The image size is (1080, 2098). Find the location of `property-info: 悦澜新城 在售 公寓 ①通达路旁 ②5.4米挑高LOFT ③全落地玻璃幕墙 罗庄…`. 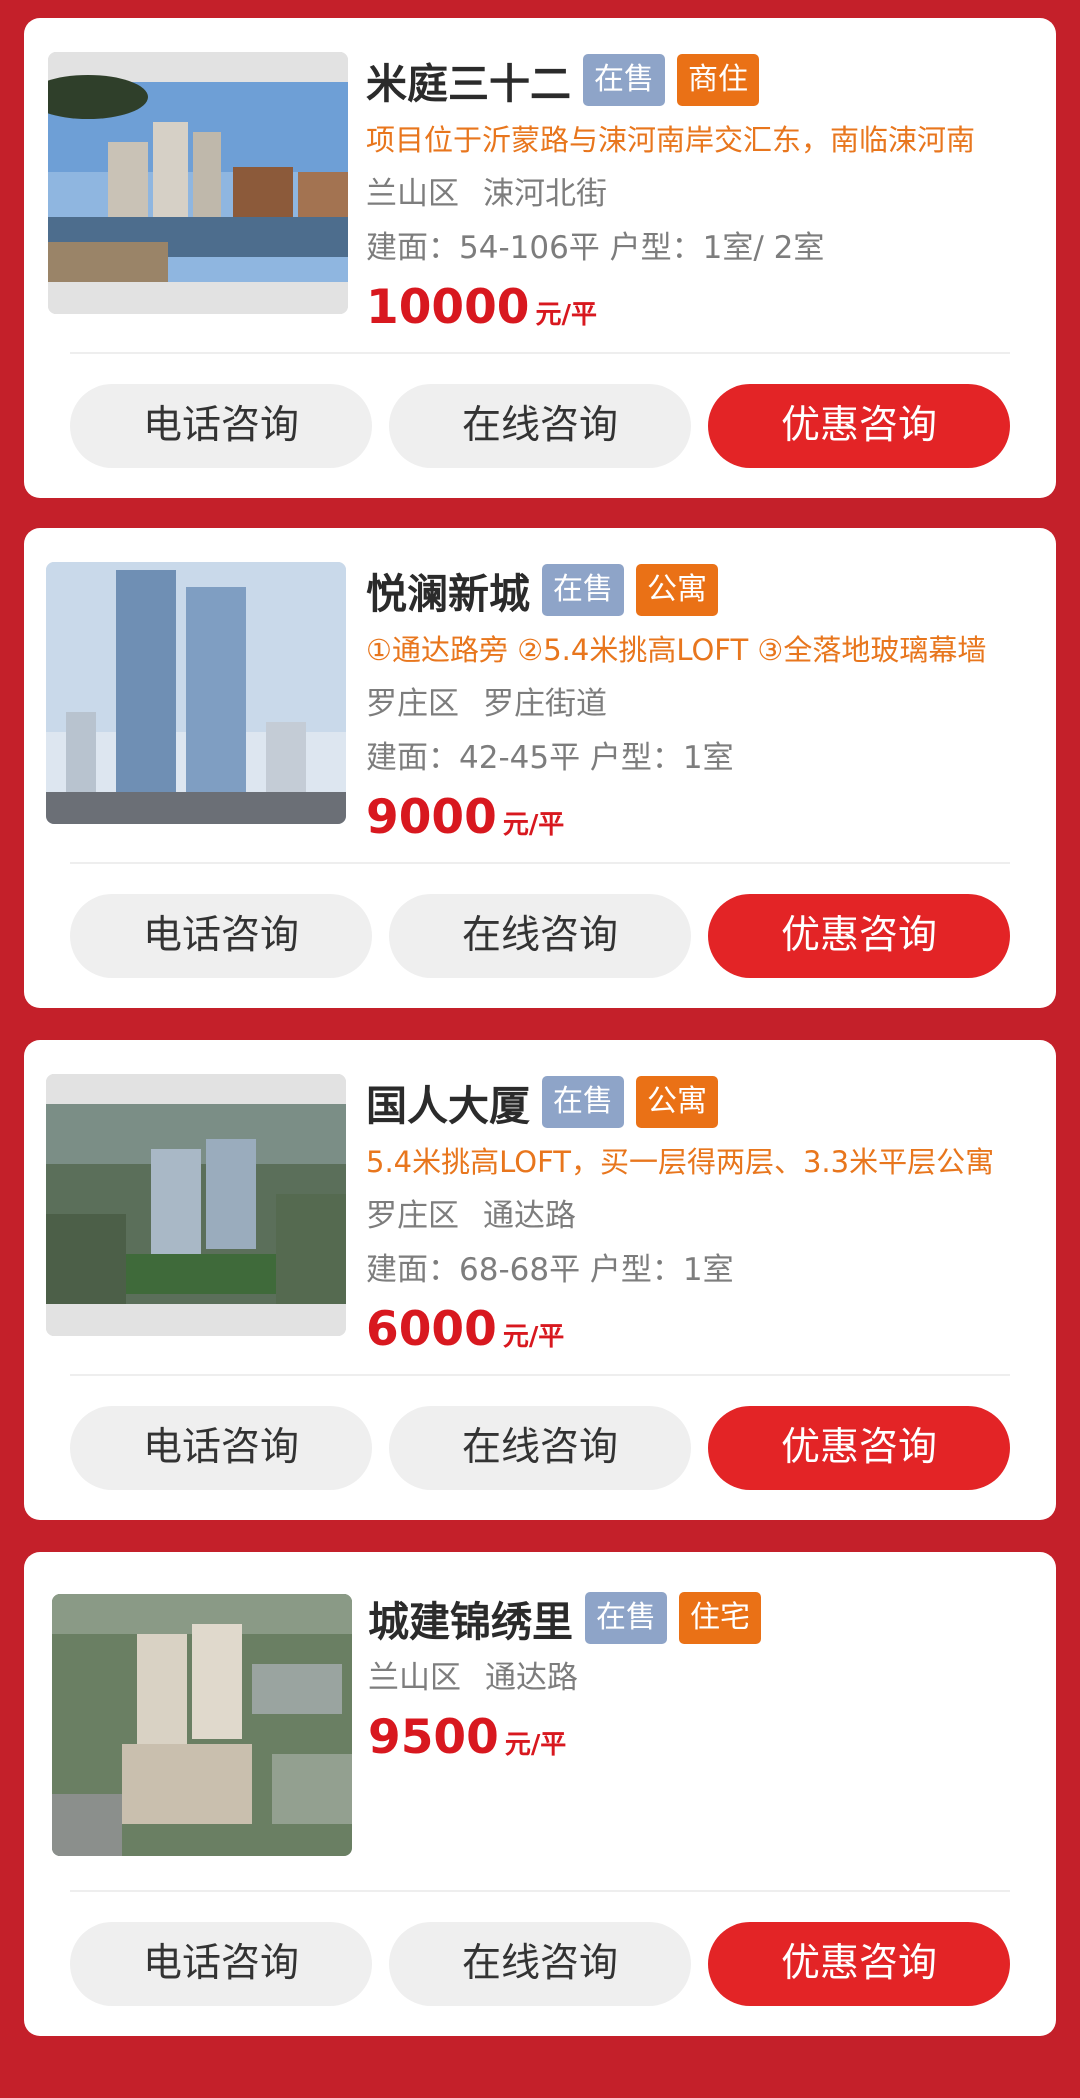

property-info: 悦澜新城 在售 公寓 ①通达路旁 ②5.4米挑高LOFT ③全落地玻璃幕墙 罗庄… is located at coordinates (706, 705).